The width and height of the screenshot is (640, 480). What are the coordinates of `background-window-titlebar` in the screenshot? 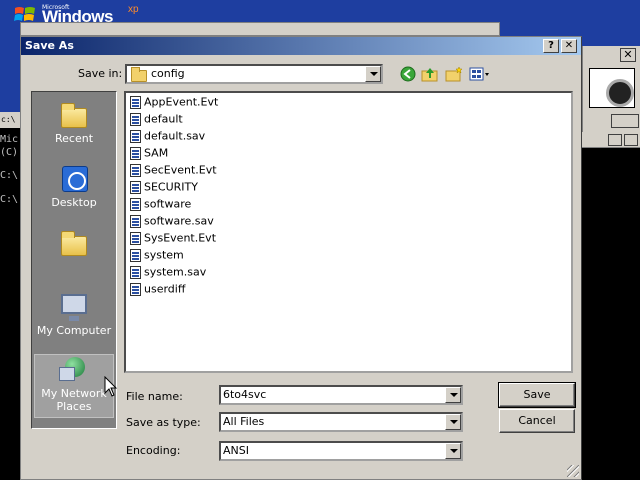 It's located at (260, 29).